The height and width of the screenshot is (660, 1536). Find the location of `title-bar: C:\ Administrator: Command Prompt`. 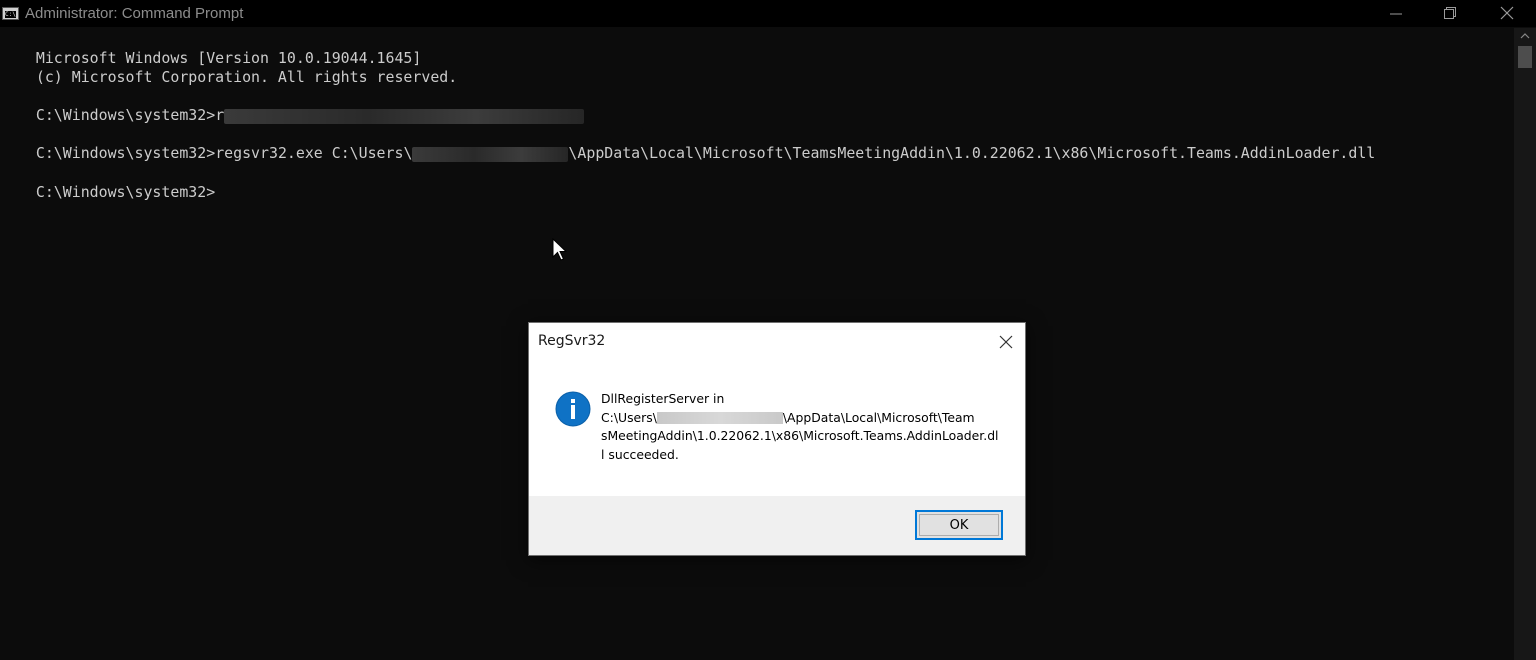

title-bar: C:\ Administrator: Command Prompt is located at coordinates (768, 13).